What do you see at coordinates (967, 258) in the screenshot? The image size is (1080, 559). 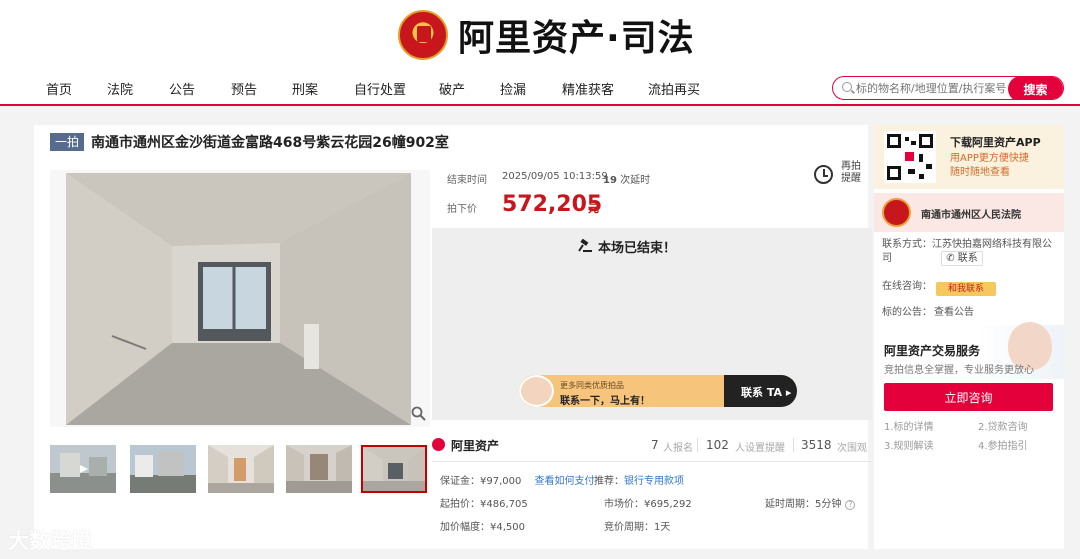 I see `contact-button-label: 联系` at bounding box center [967, 258].